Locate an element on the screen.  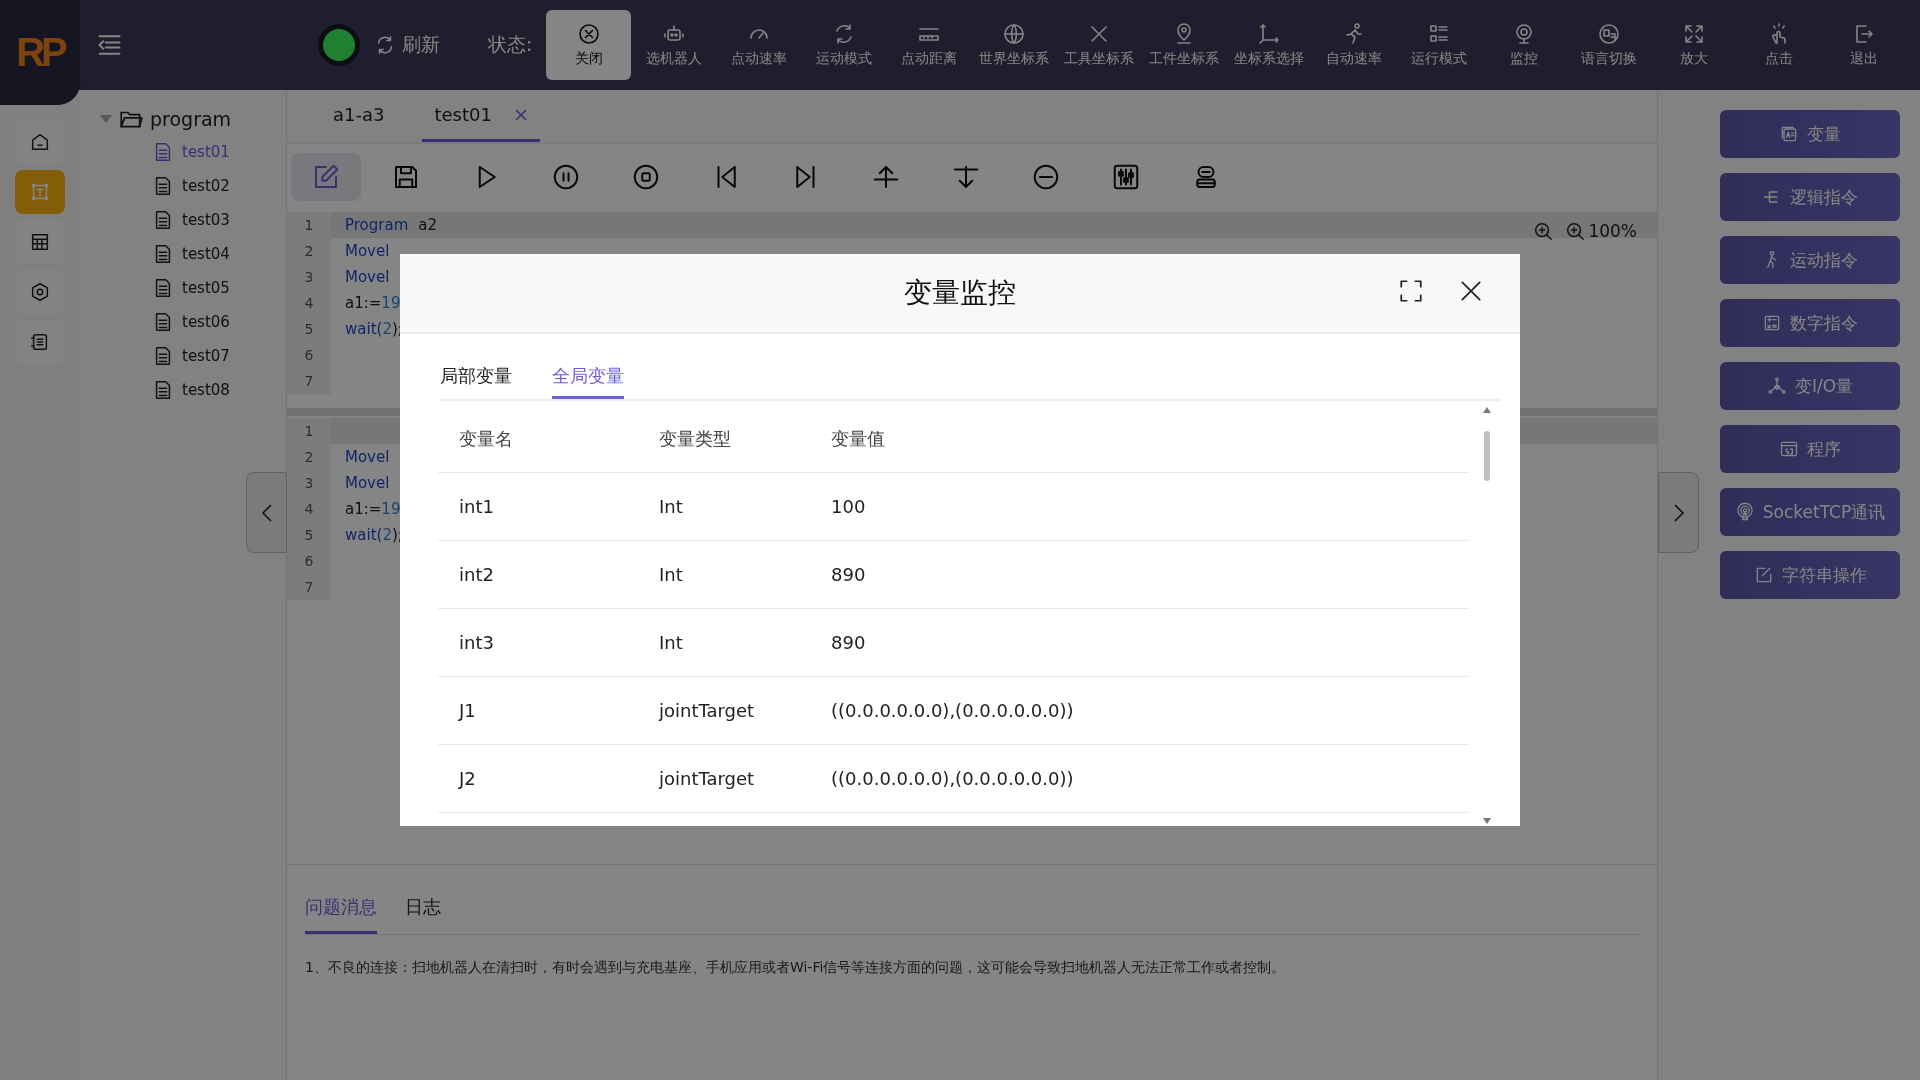
dialog-tab: 全局变量 is located at coordinates (588, 381).